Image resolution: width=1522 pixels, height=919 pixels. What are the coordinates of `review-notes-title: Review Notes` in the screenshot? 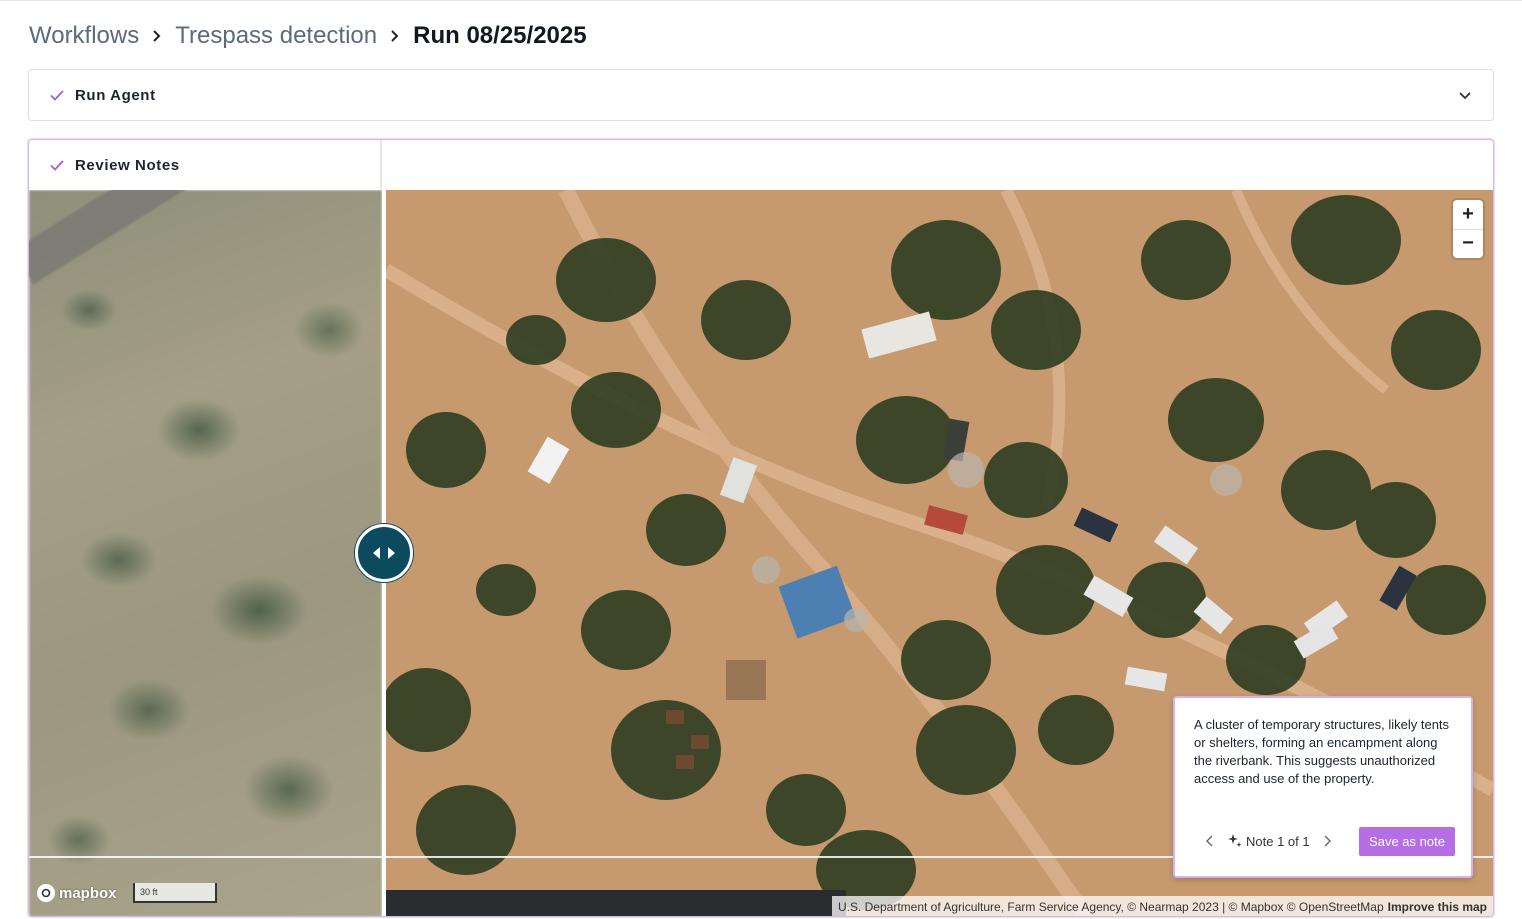 It's located at (127, 165).